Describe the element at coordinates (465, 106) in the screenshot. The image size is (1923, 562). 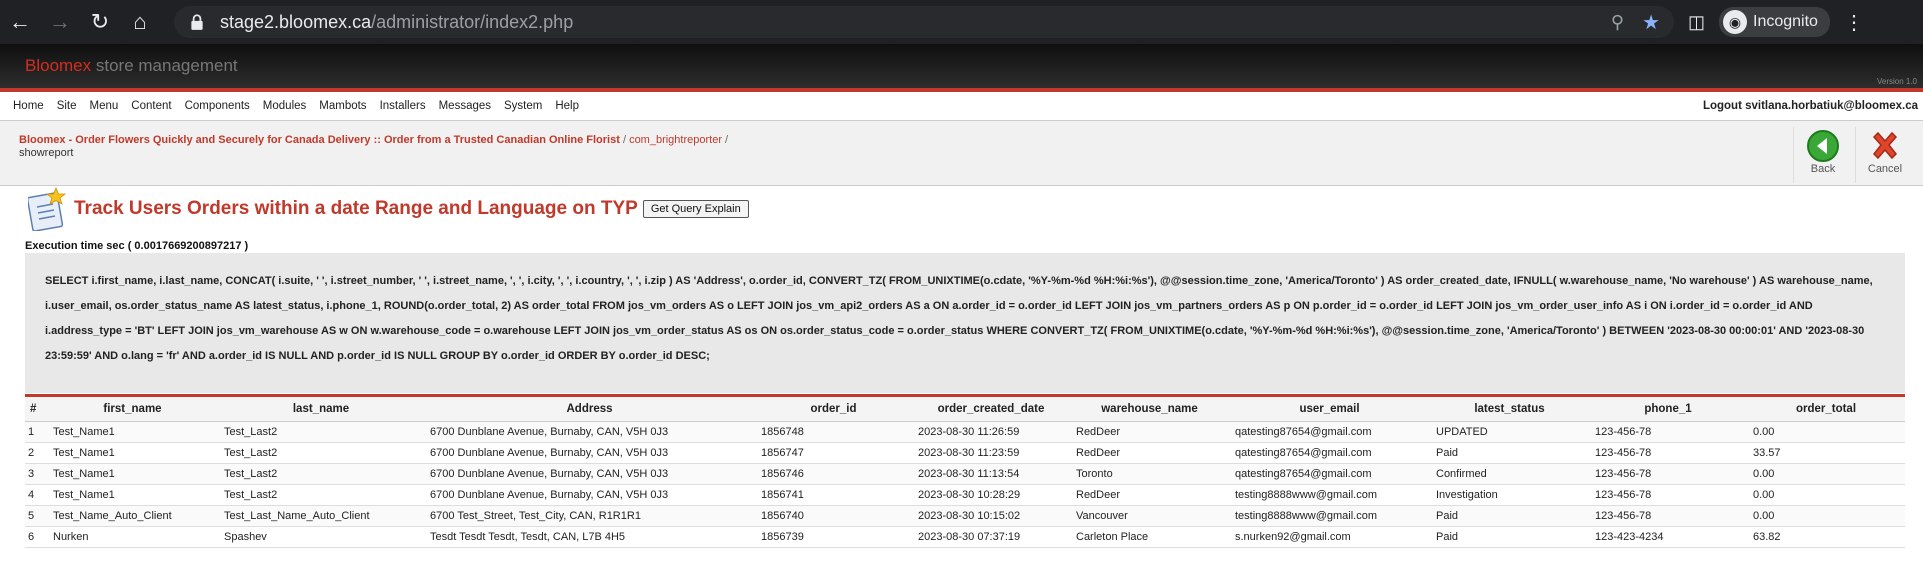
I see `menu-messages: Messages` at that location.